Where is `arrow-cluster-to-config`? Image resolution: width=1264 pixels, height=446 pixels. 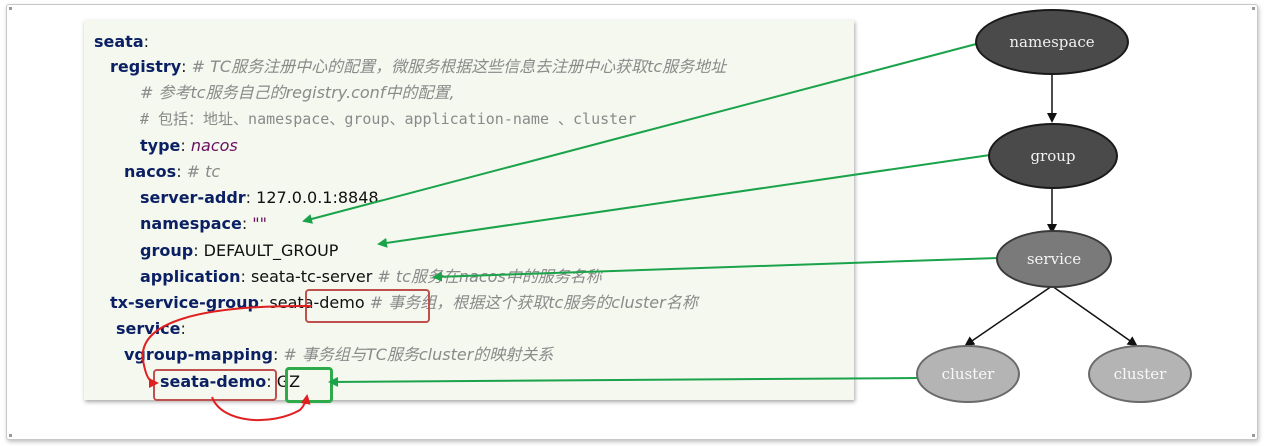 arrow-cluster-to-config is located at coordinates (623, 381).